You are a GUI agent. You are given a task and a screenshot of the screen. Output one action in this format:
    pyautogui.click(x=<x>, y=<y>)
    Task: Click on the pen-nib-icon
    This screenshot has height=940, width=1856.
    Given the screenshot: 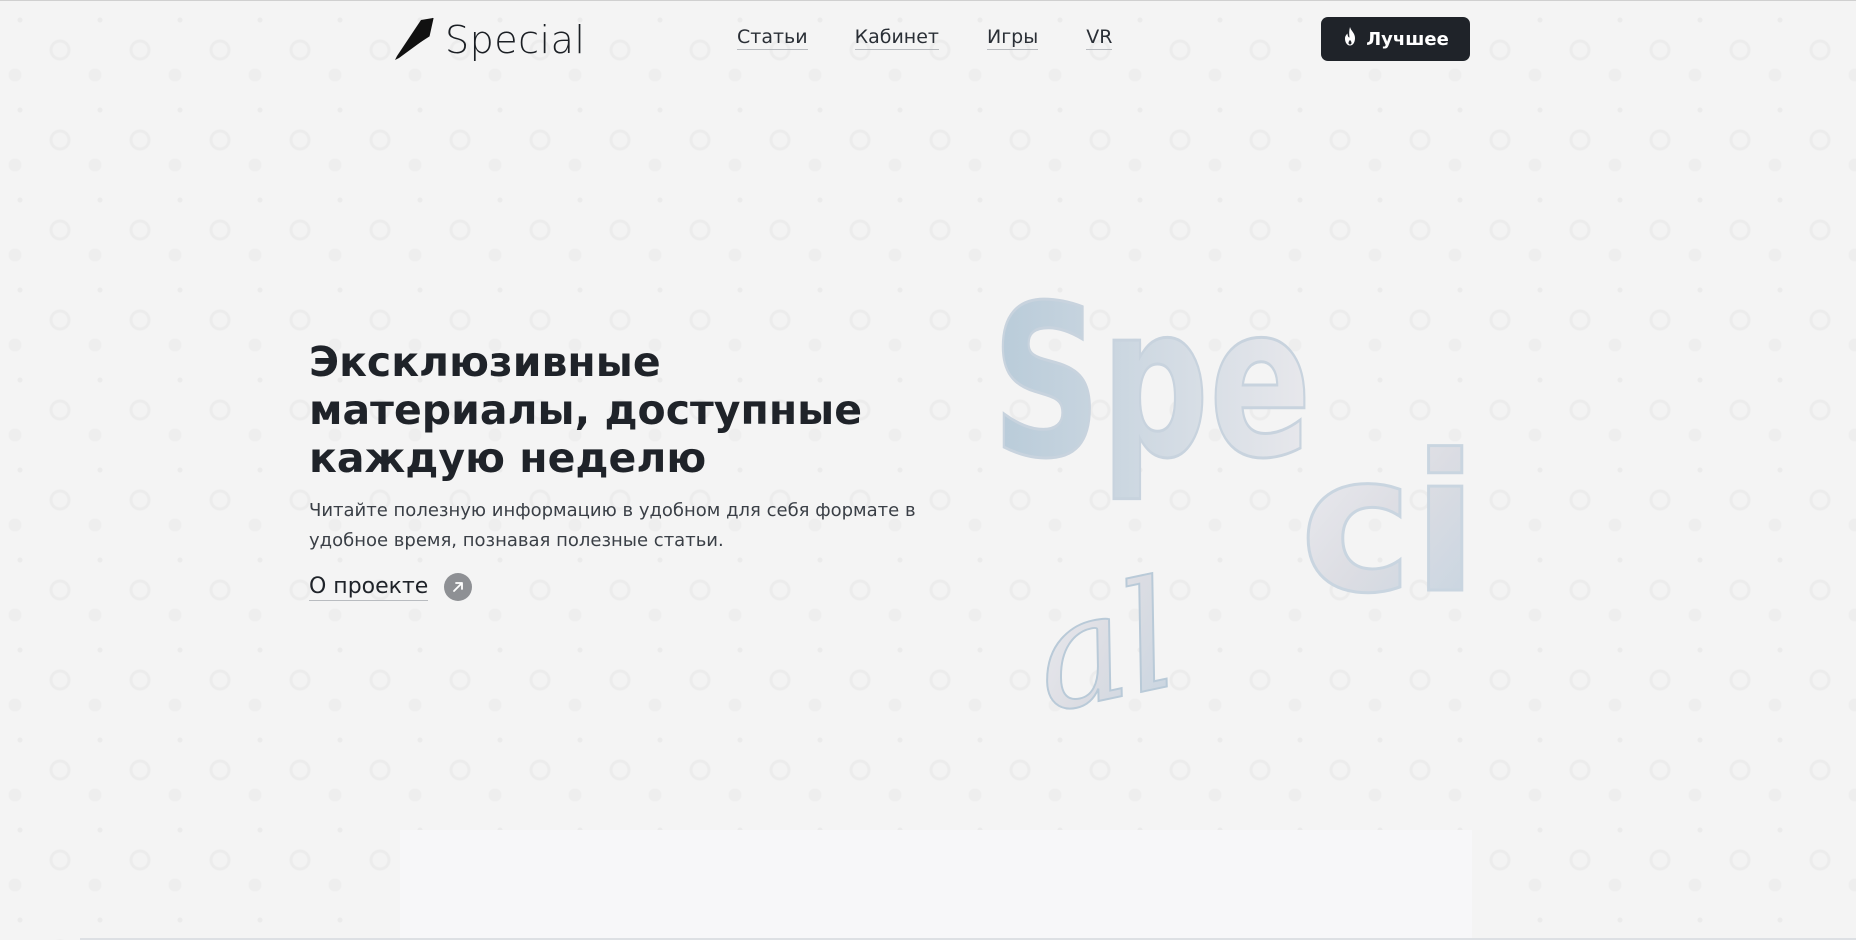 What is the action you would take?
    pyautogui.click(x=414, y=40)
    